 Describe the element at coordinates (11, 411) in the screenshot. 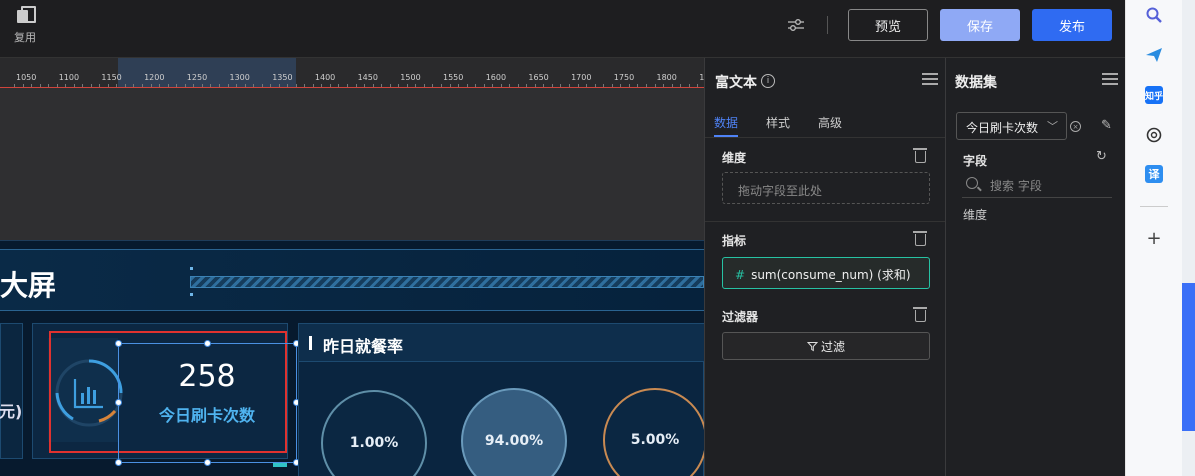

I see `left-panel-text: 元)` at that location.